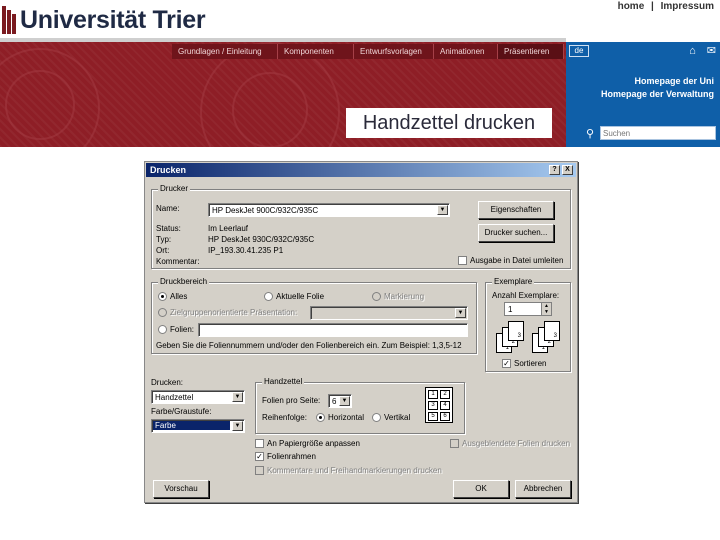  What do you see at coordinates (268, 296) in the screenshot?
I see `range-current-radio` at bounding box center [268, 296].